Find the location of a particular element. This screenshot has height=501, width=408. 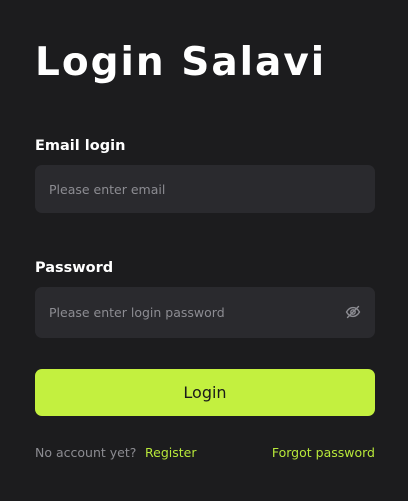

forgot-password-link: Forgot password is located at coordinates (323, 453).